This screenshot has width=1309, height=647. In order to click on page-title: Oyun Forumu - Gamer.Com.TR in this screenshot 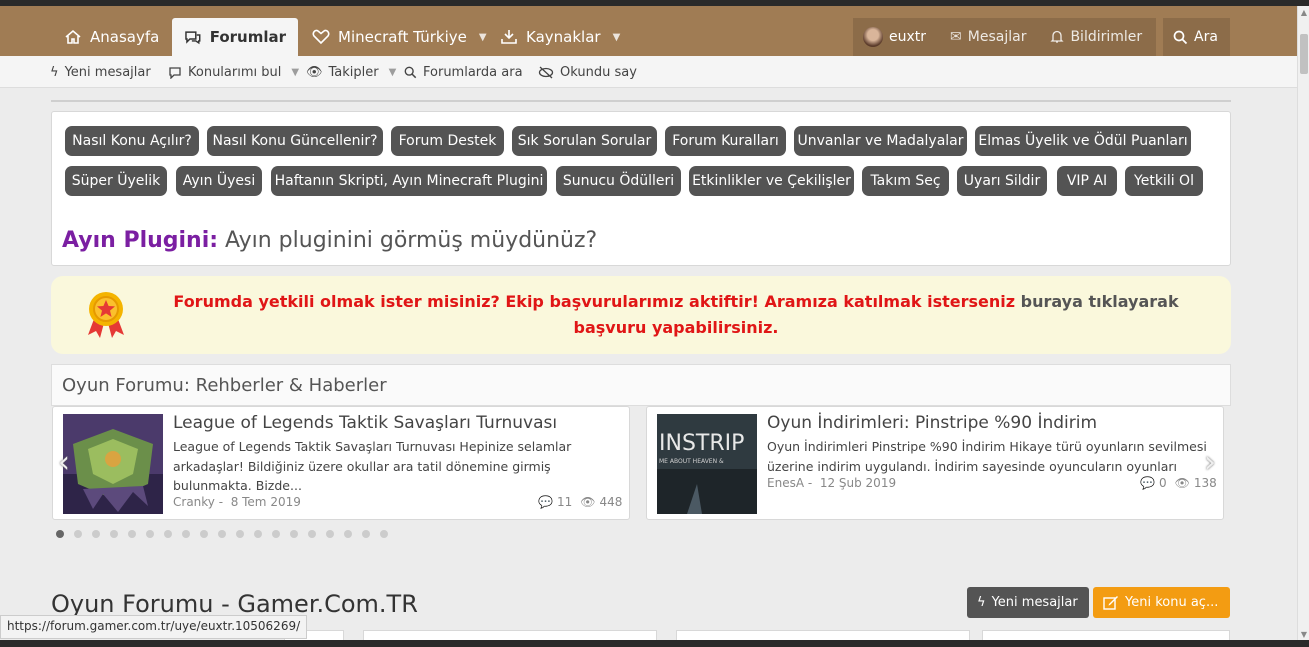, I will do `click(234, 604)`.